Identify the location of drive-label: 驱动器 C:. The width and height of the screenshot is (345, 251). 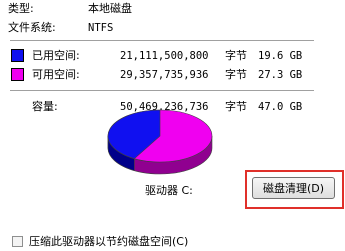
(169, 190).